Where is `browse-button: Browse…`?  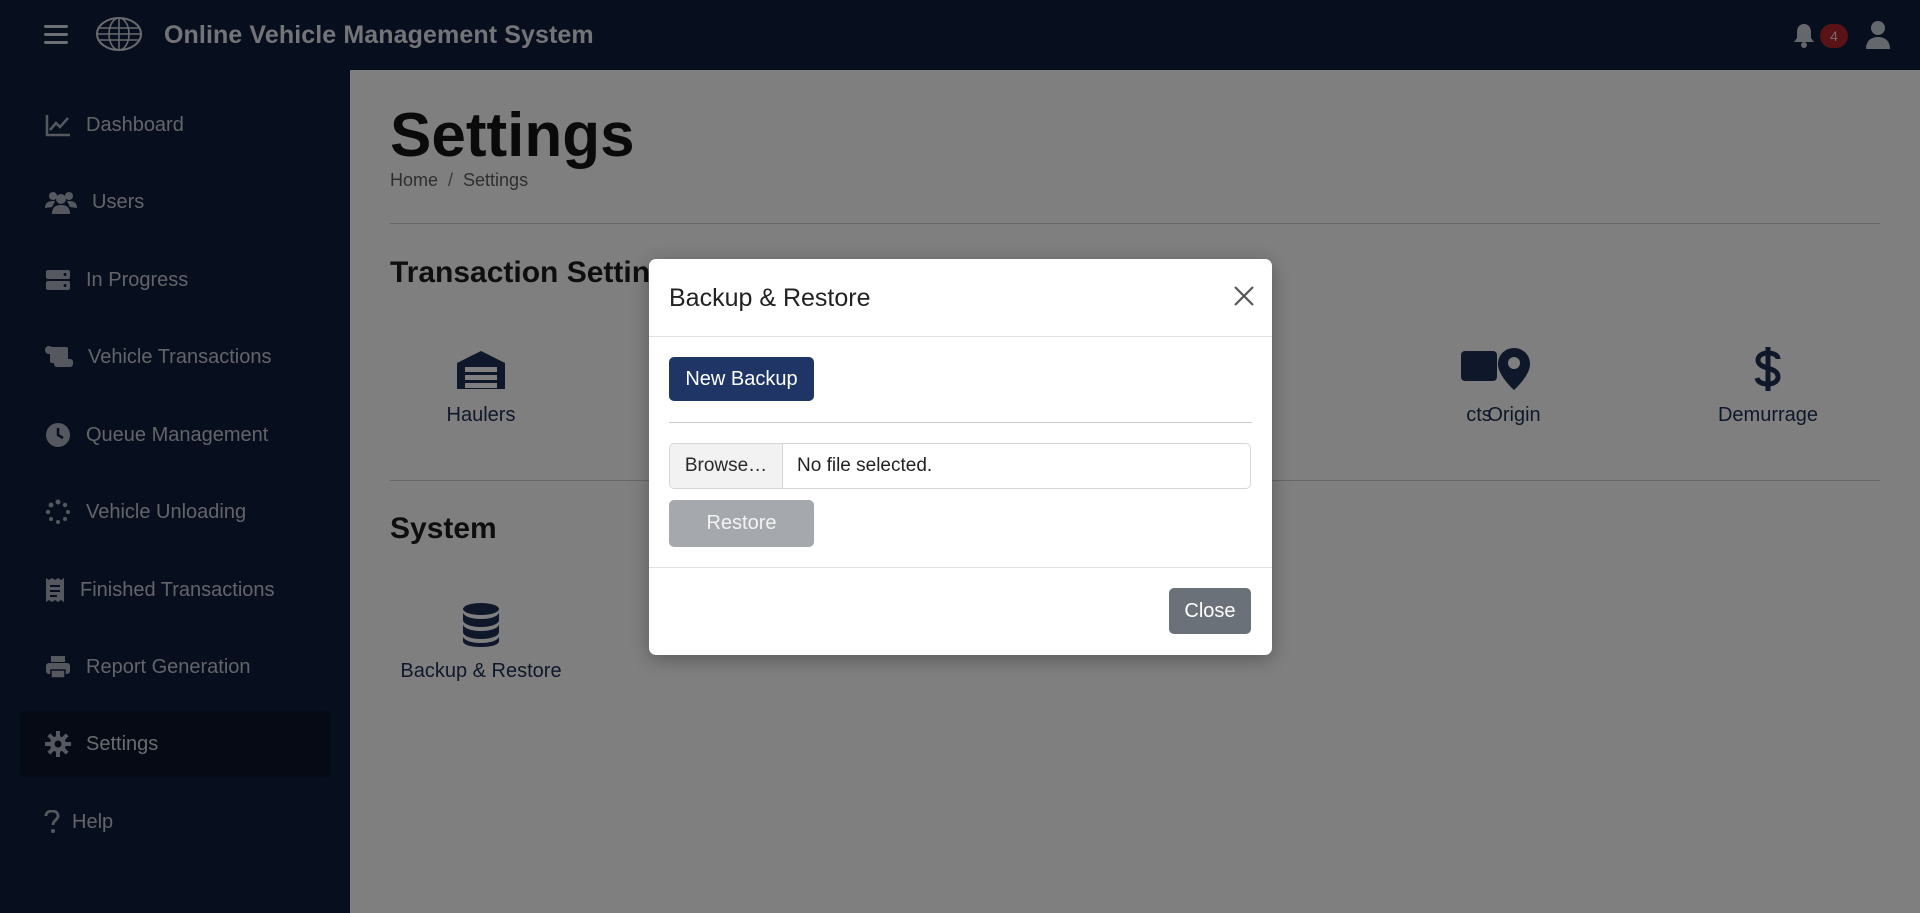
browse-button: Browse… is located at coordinates (726, 466).